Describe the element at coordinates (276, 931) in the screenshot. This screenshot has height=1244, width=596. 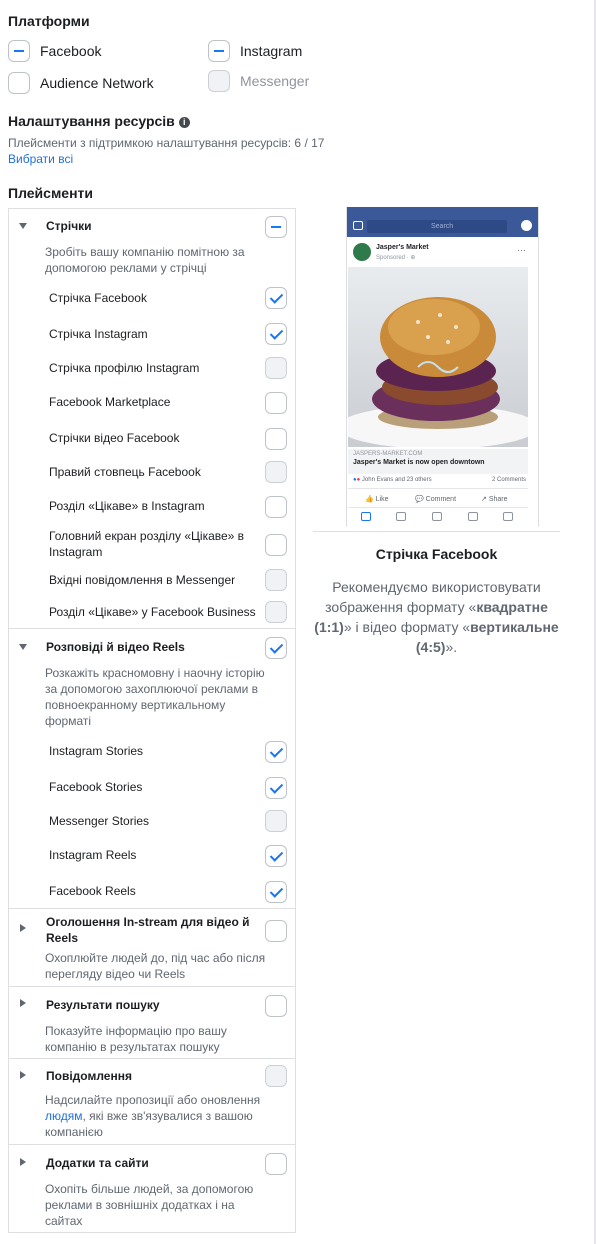
I see `section-instream-checkbox` at that location.